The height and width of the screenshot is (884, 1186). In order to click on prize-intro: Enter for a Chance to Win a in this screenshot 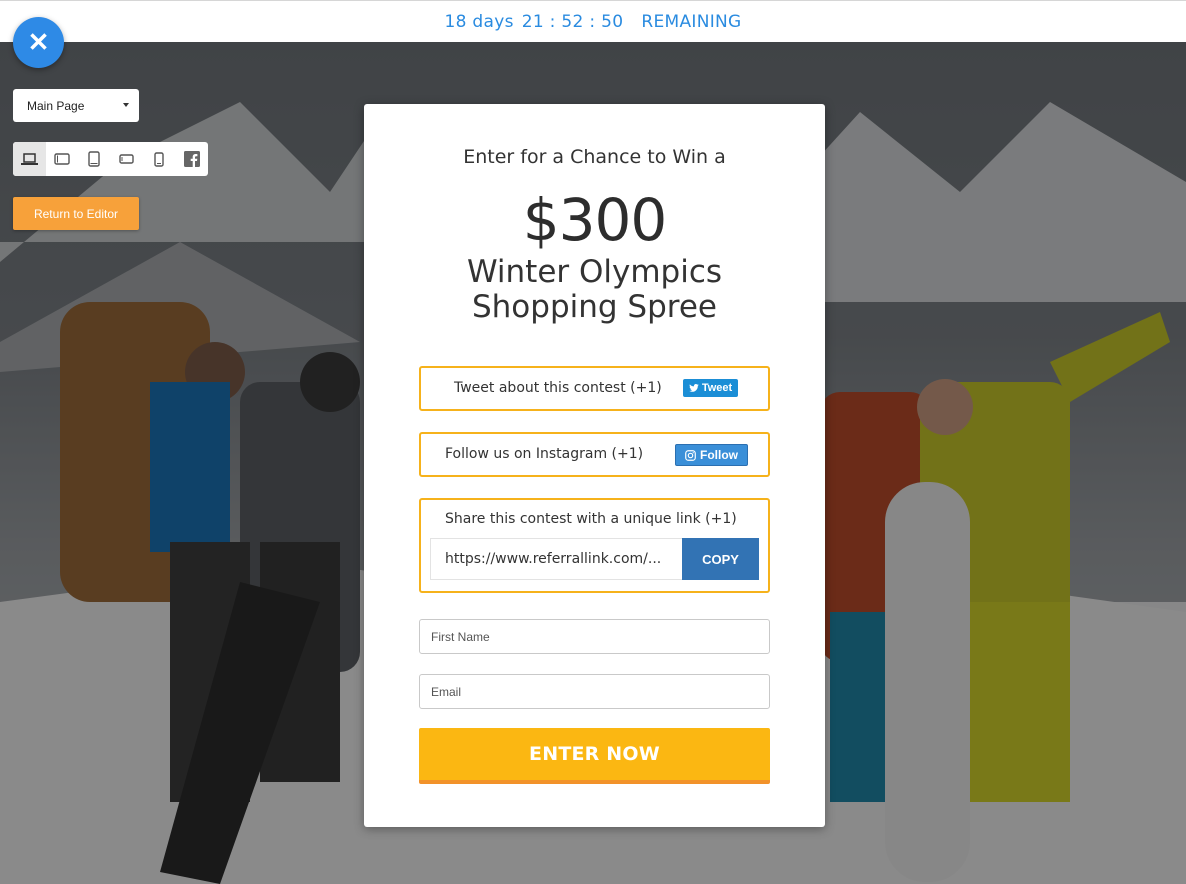, I will do `click(594, 157)`.